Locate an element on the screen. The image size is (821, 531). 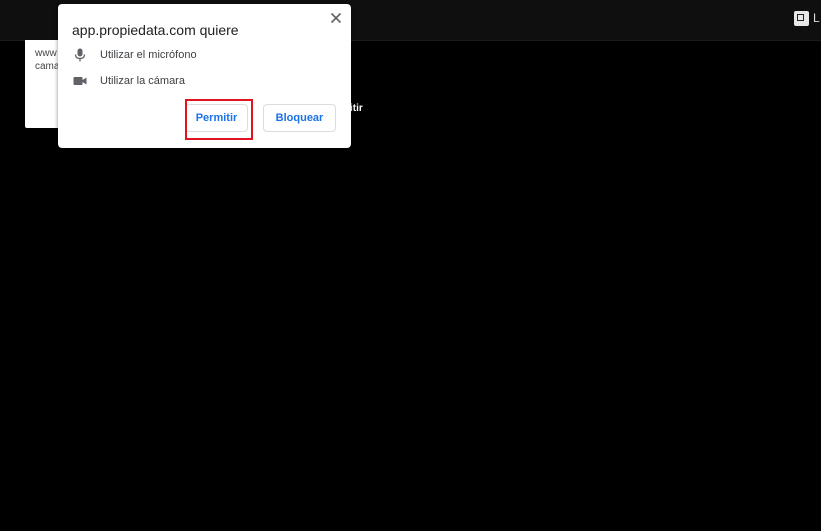
window-restore-icon is located at coordinates (801, 18).